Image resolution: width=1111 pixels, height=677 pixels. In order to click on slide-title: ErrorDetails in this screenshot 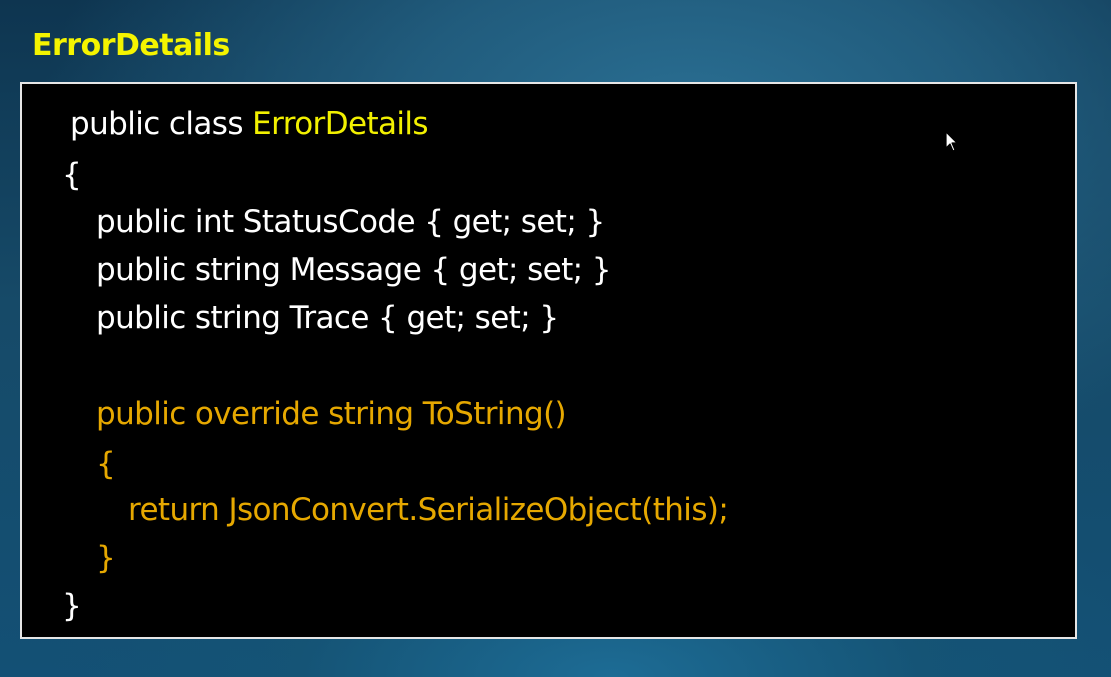, I will do `click(131, 45)`.